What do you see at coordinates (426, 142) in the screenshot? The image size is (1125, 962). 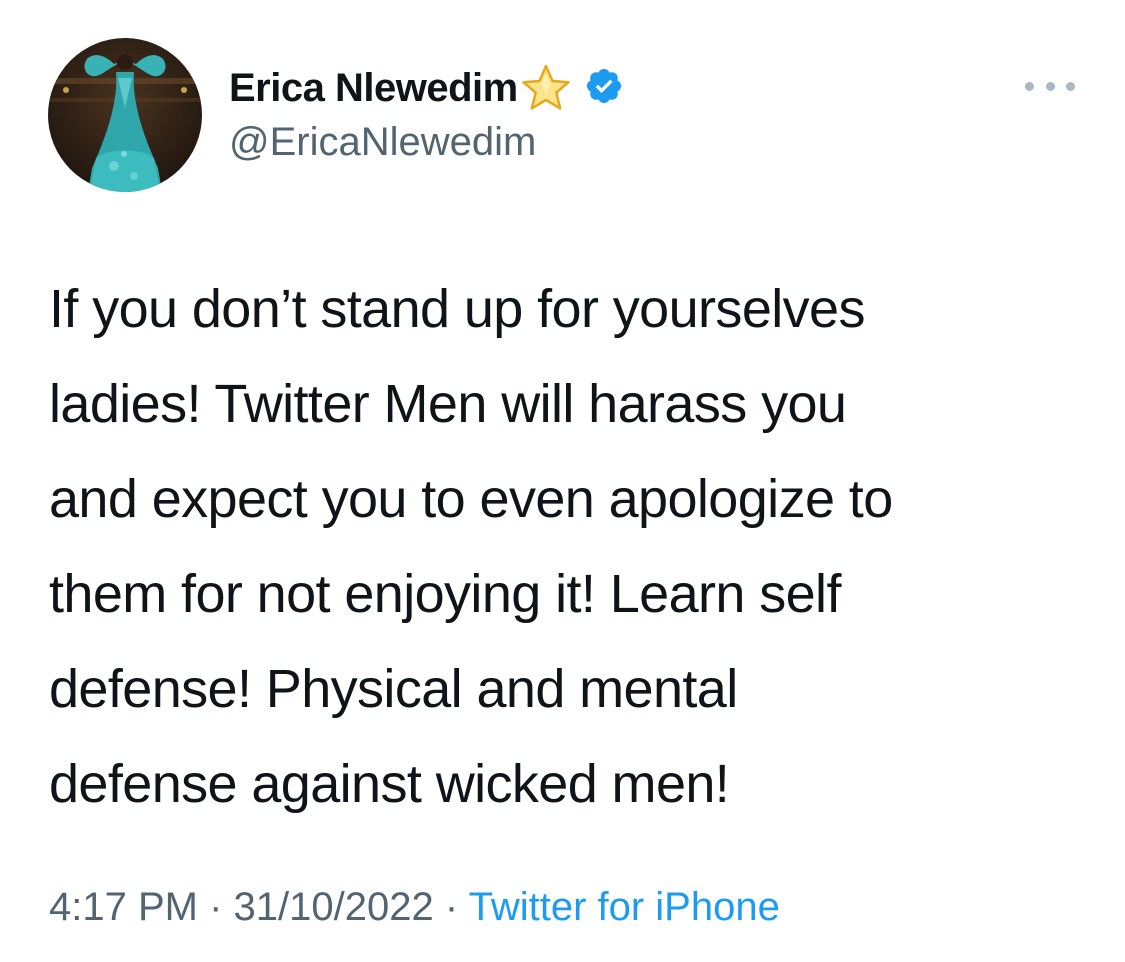 I see `handle: @EricaNlewedim` at bounding box center [426, 142].